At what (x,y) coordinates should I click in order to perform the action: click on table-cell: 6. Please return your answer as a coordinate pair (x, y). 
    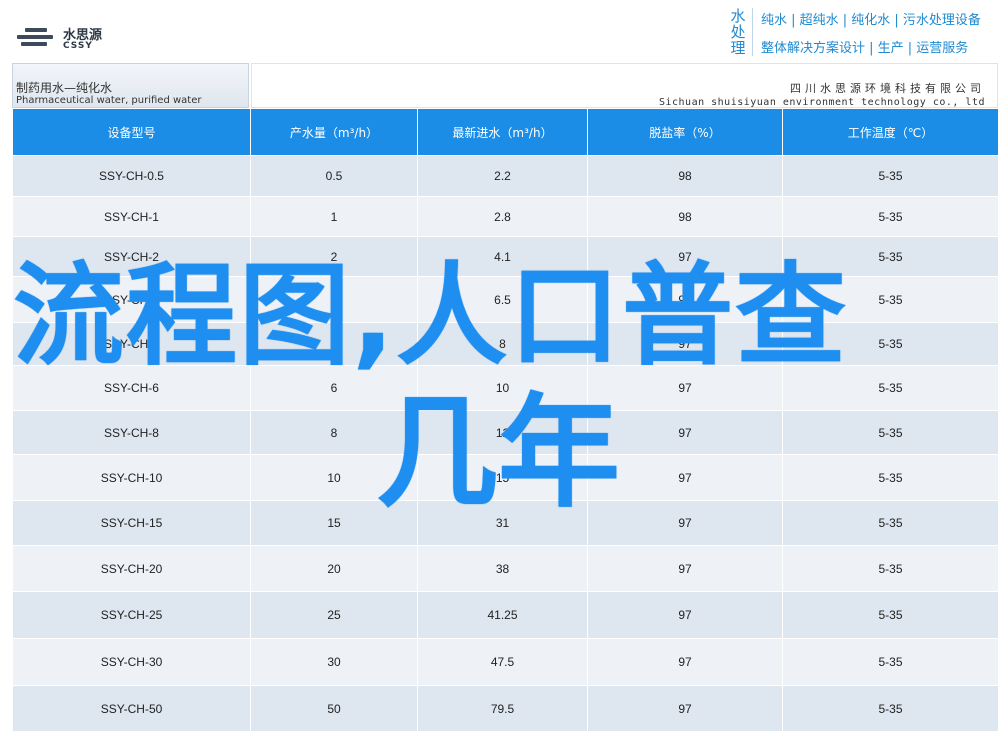
    Looking at the image, I should click on (334, 388).